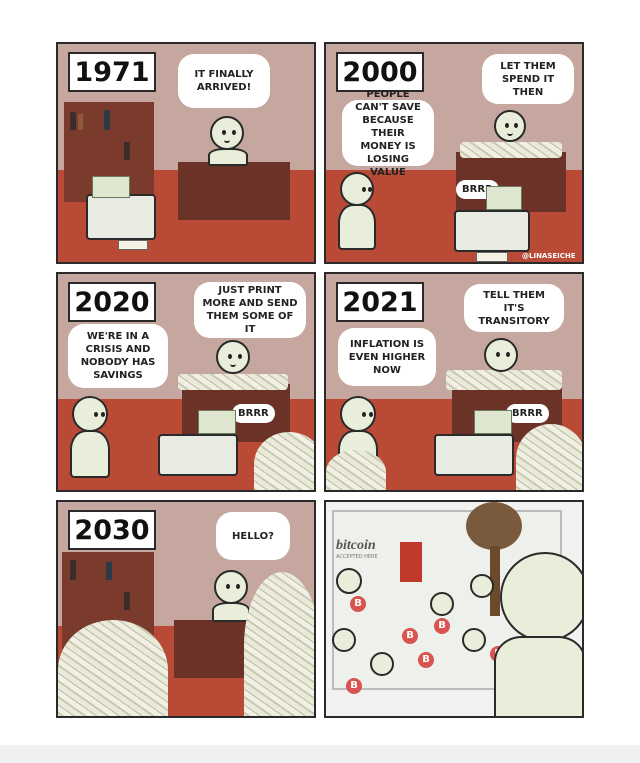 This screenshot has height=763, width=640. Describe the element at coordinates (528, 79) in the screenshot. I see `speech-bubble: LET THEM SPEND IT THEN` at that location.